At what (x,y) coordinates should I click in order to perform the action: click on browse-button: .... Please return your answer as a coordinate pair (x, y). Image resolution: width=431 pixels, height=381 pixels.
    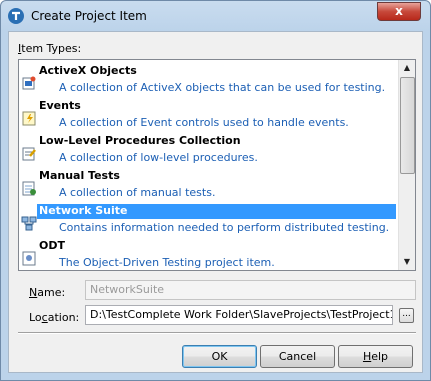
    Looking at the image, I should click on (406, 315).